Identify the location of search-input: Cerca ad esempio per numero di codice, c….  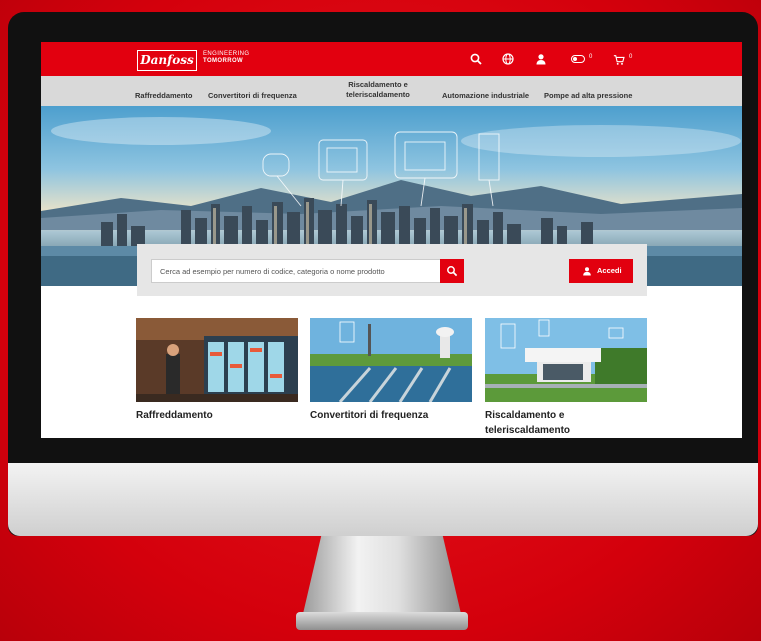
(296, 271).